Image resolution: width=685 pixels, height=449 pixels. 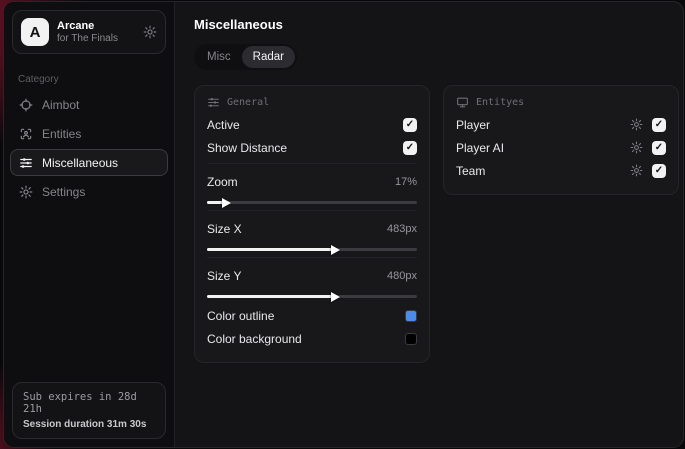 I want to click on session-duration-text: Session duration 31m 30s, so click(x=85, y=424).